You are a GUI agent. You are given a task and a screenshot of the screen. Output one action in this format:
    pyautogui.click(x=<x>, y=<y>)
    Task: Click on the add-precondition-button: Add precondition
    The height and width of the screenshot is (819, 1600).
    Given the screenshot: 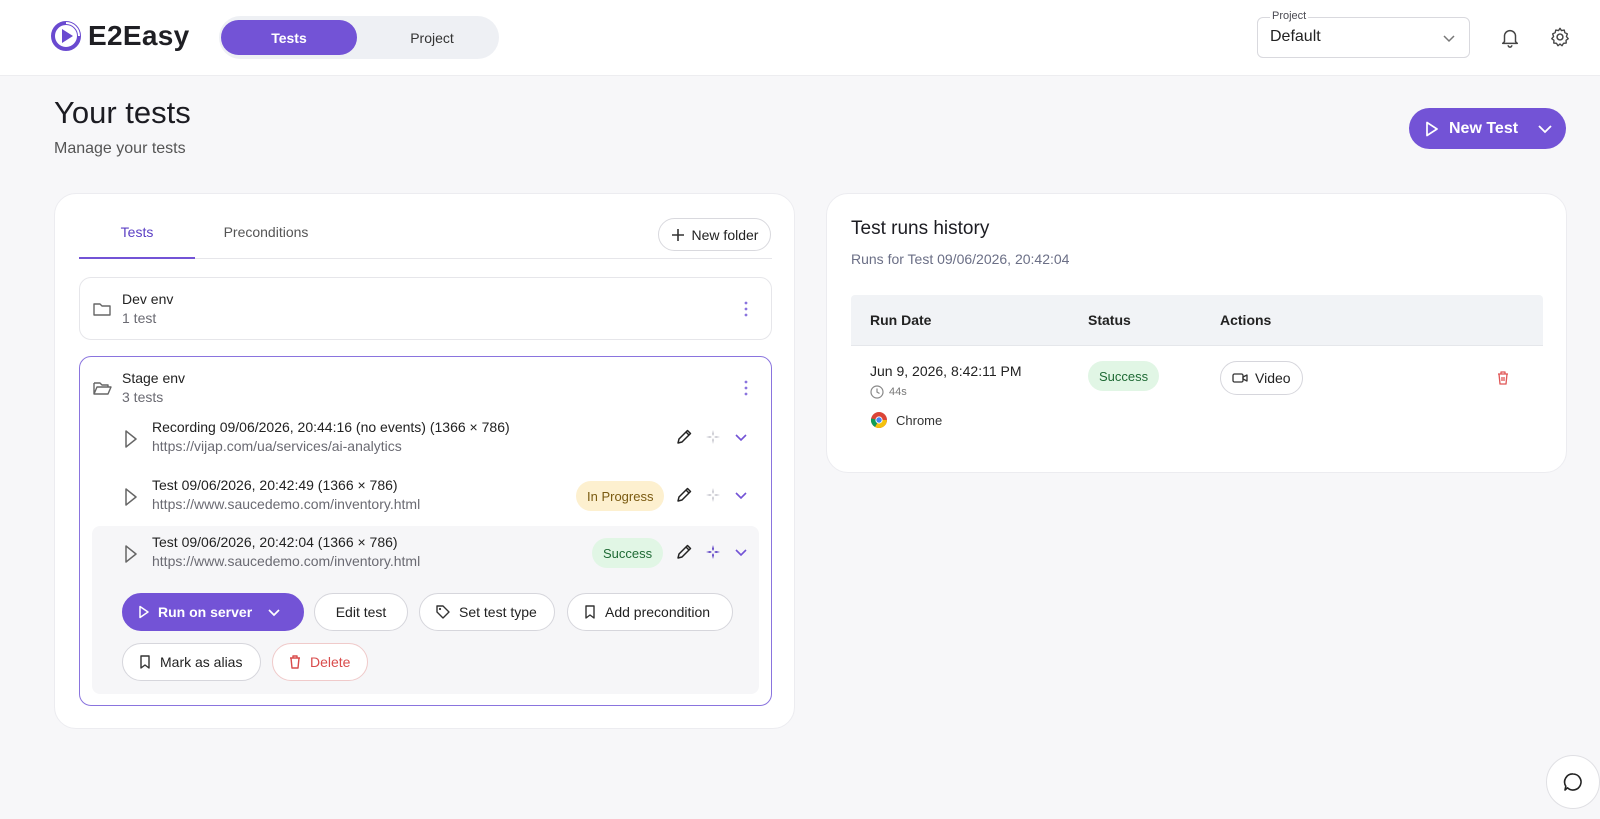 What is the action you would take?
    pyautogui.click(x=650, y=612)
    